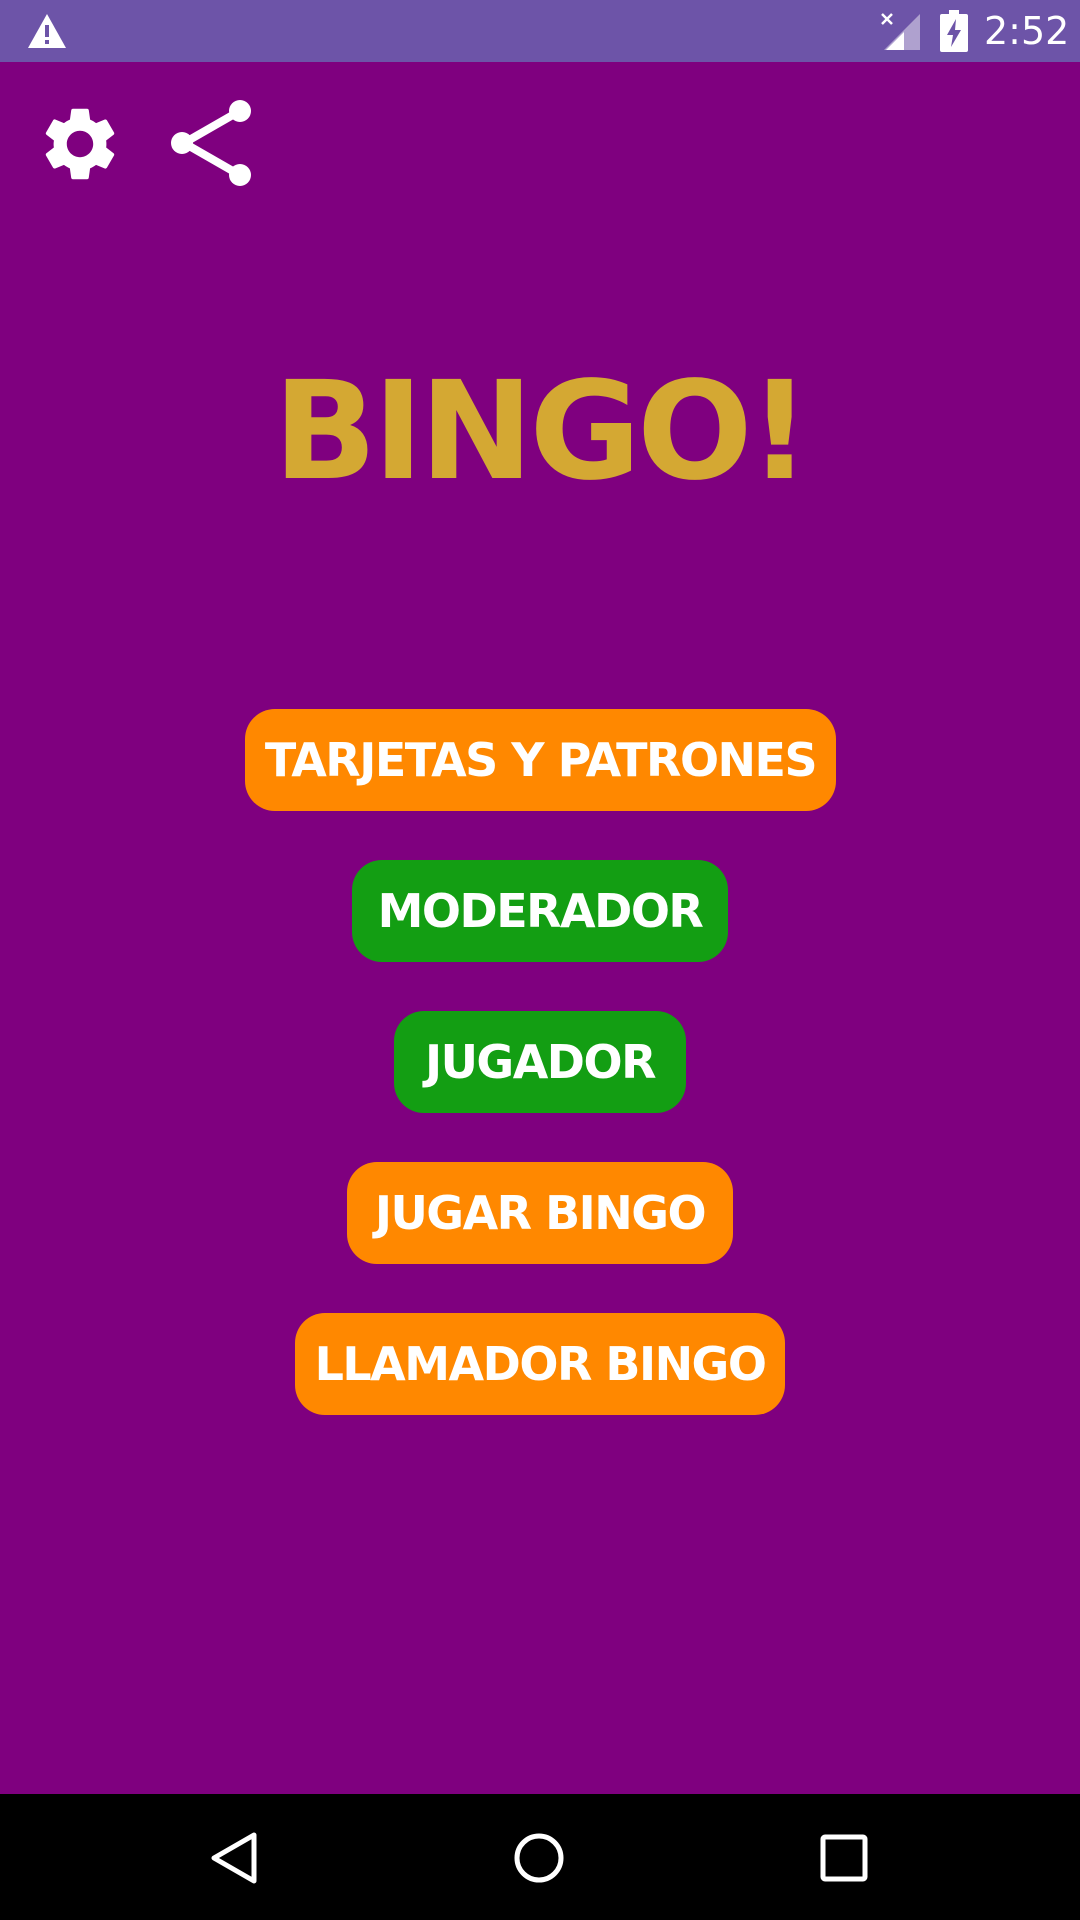 This screenshot has width=1080, height=1920. What do you see at coordinates (540, 31) in the screenshot?
I see `status-bar: 2:52` at bounding box center [540, 31].